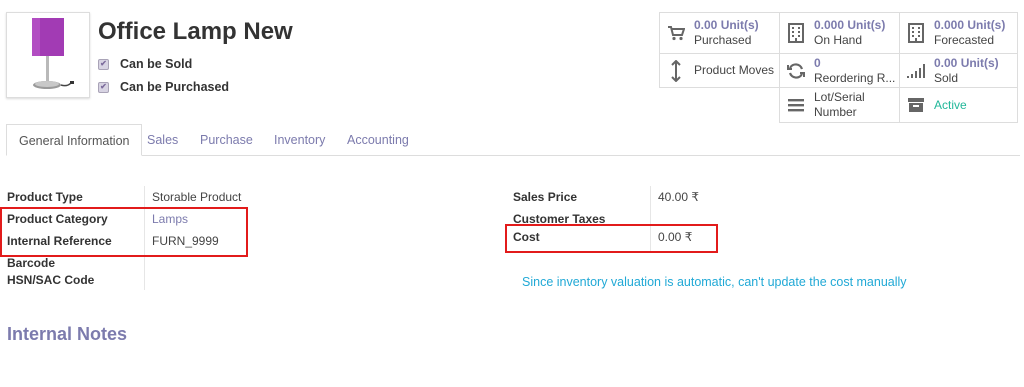  What do you see at coordinates (676, 33) in the screenshot?
I see `shopping-cart-icon` at bounding box center [676, 33].